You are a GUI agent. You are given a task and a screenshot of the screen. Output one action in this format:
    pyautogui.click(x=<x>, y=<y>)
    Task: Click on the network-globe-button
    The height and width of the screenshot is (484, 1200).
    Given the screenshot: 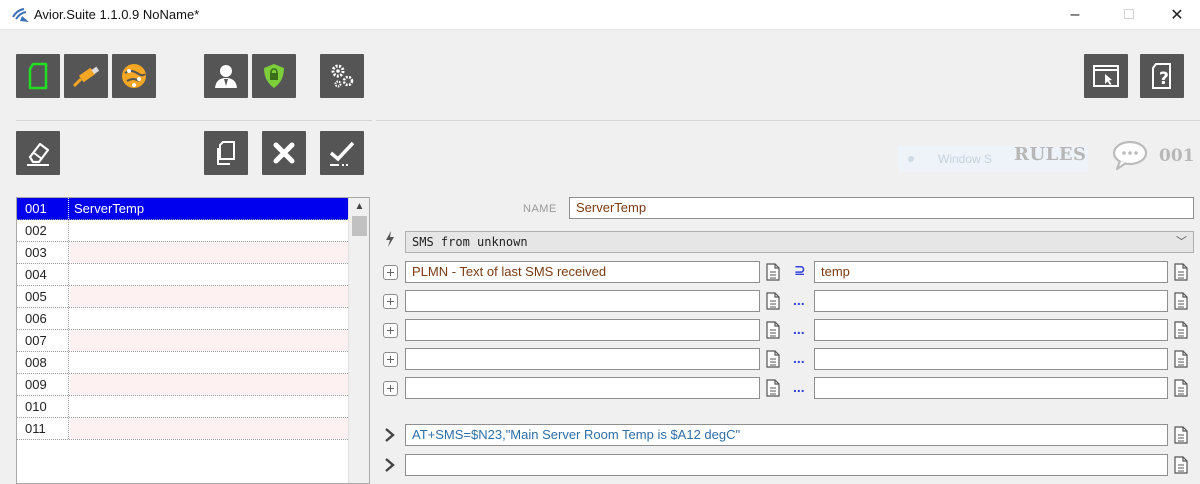 What is the action you would take?
    pyautogui.click(x=134, y=76)
    